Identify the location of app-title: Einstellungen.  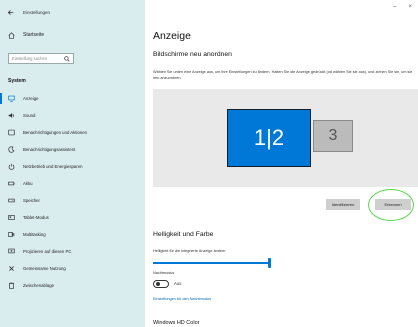
(37, 12).